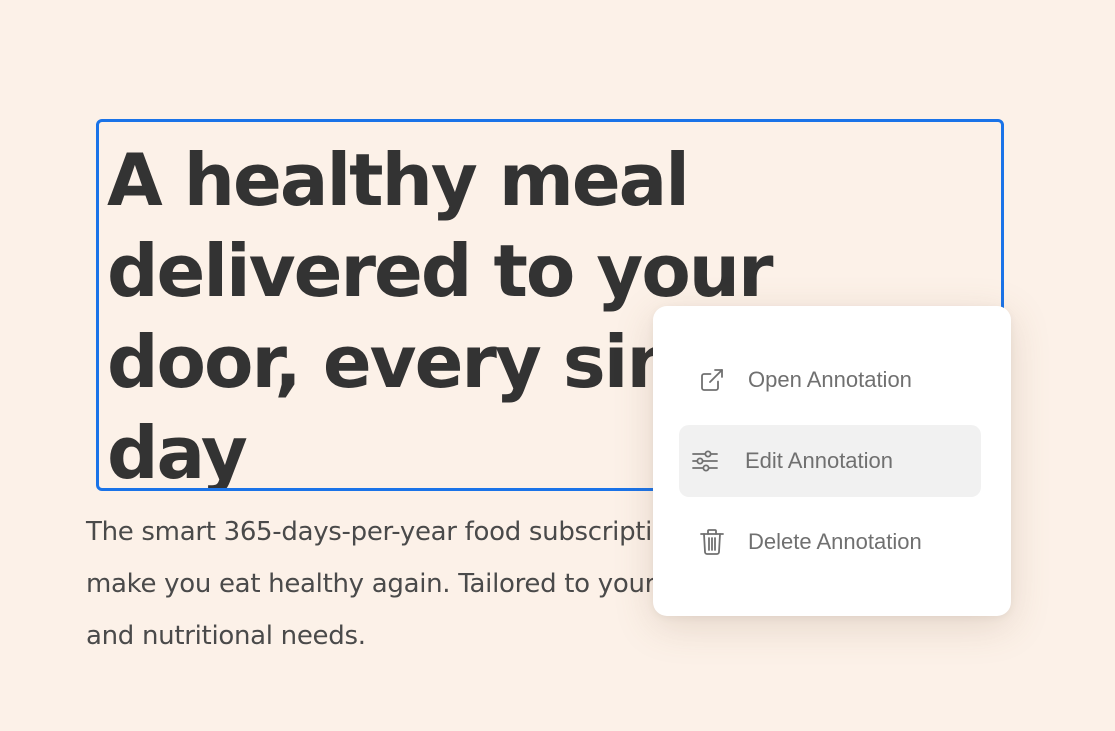 This screenshot has width=1115, height=731. I want to click on external-link-icon, so click(712, 380).